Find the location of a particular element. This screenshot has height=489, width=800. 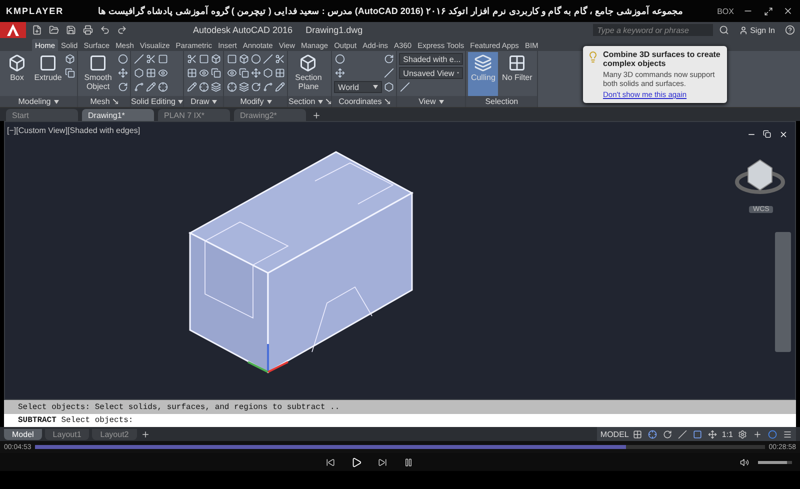

lightbulb-icon is located at coordinates (593, 57).